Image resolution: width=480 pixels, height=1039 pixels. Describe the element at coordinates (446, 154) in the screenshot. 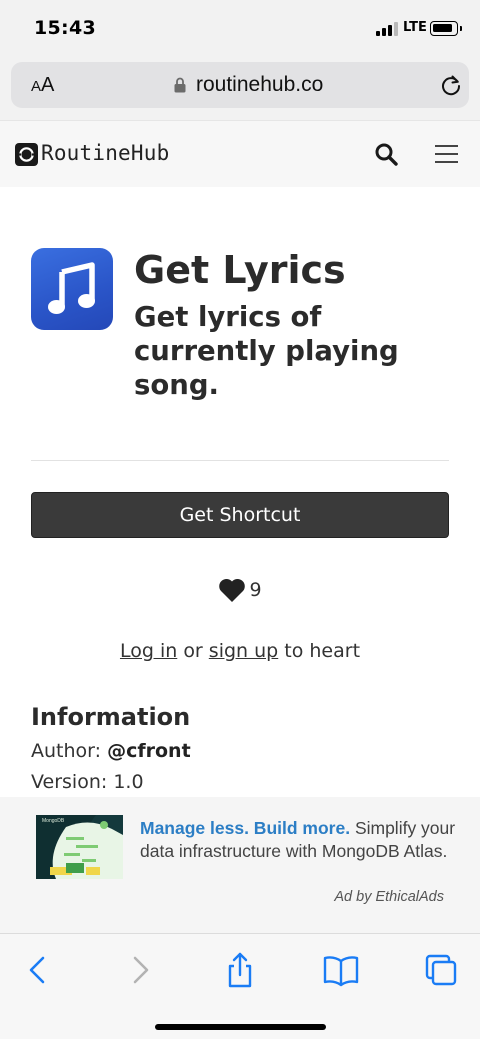

I see `menu-icon` at that location.